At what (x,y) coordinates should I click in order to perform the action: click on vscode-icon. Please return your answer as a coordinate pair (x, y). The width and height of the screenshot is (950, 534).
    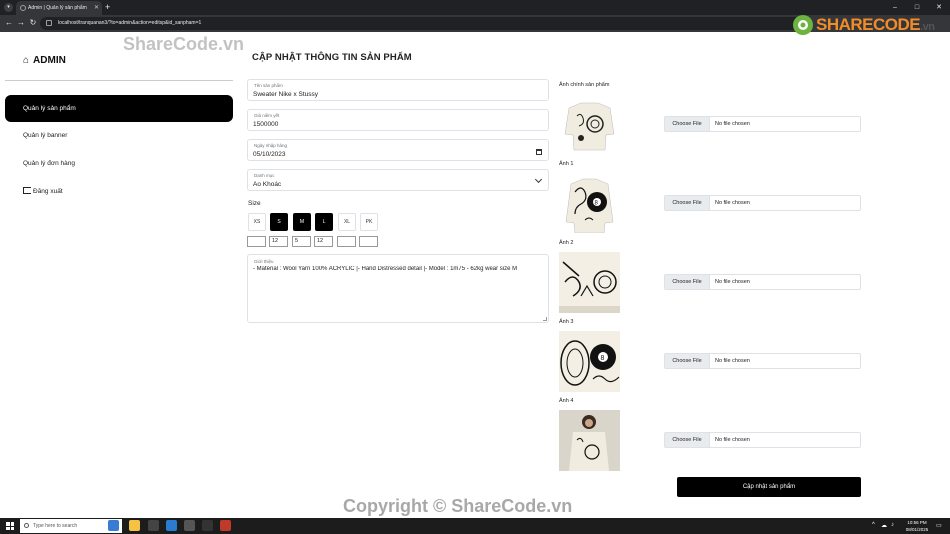
    Looking at the image, I should click on (171, 525).